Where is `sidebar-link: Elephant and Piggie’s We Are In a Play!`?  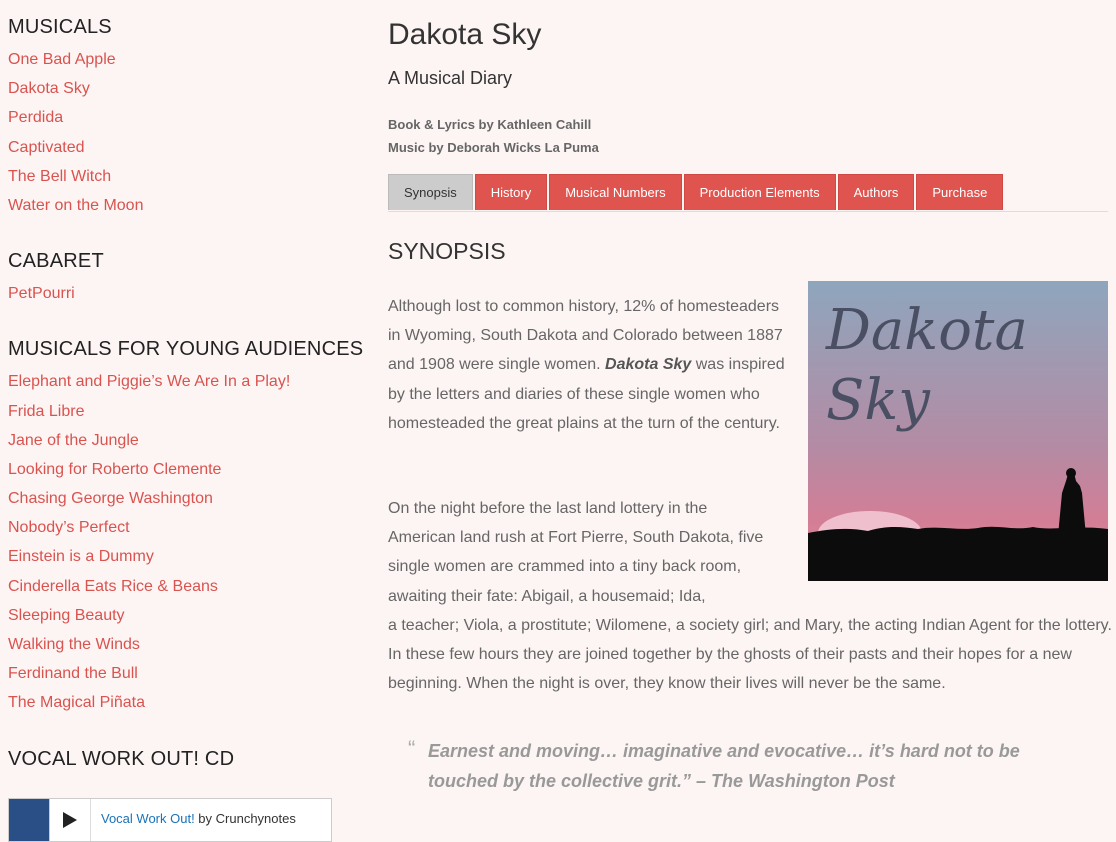 sidebar-link: Elephant and Piggie’s We Are In a Play! is located at coordinates (149, 381).